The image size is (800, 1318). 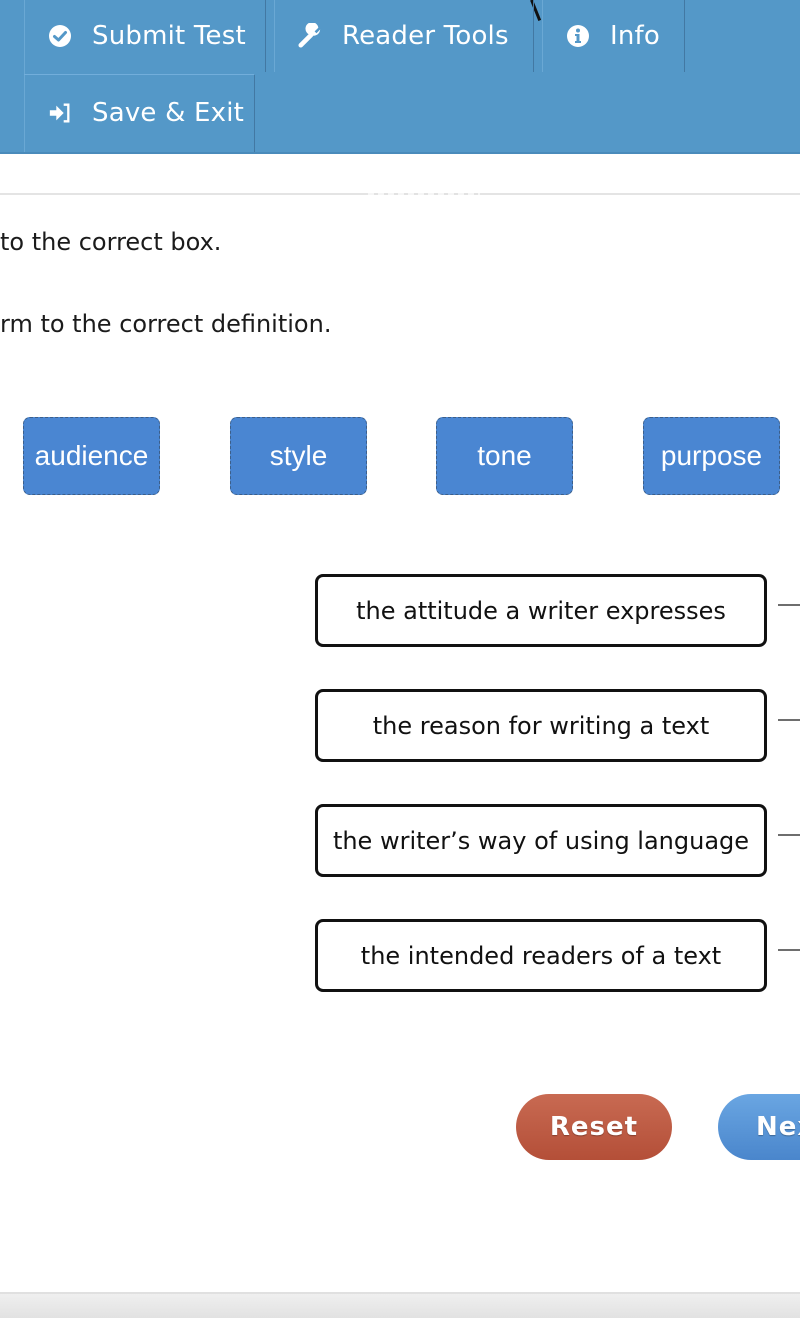 What do you see at coordinates (578, 36) in the screenshot?
I see `info-circle-icon` at bounding box center [578, 36].